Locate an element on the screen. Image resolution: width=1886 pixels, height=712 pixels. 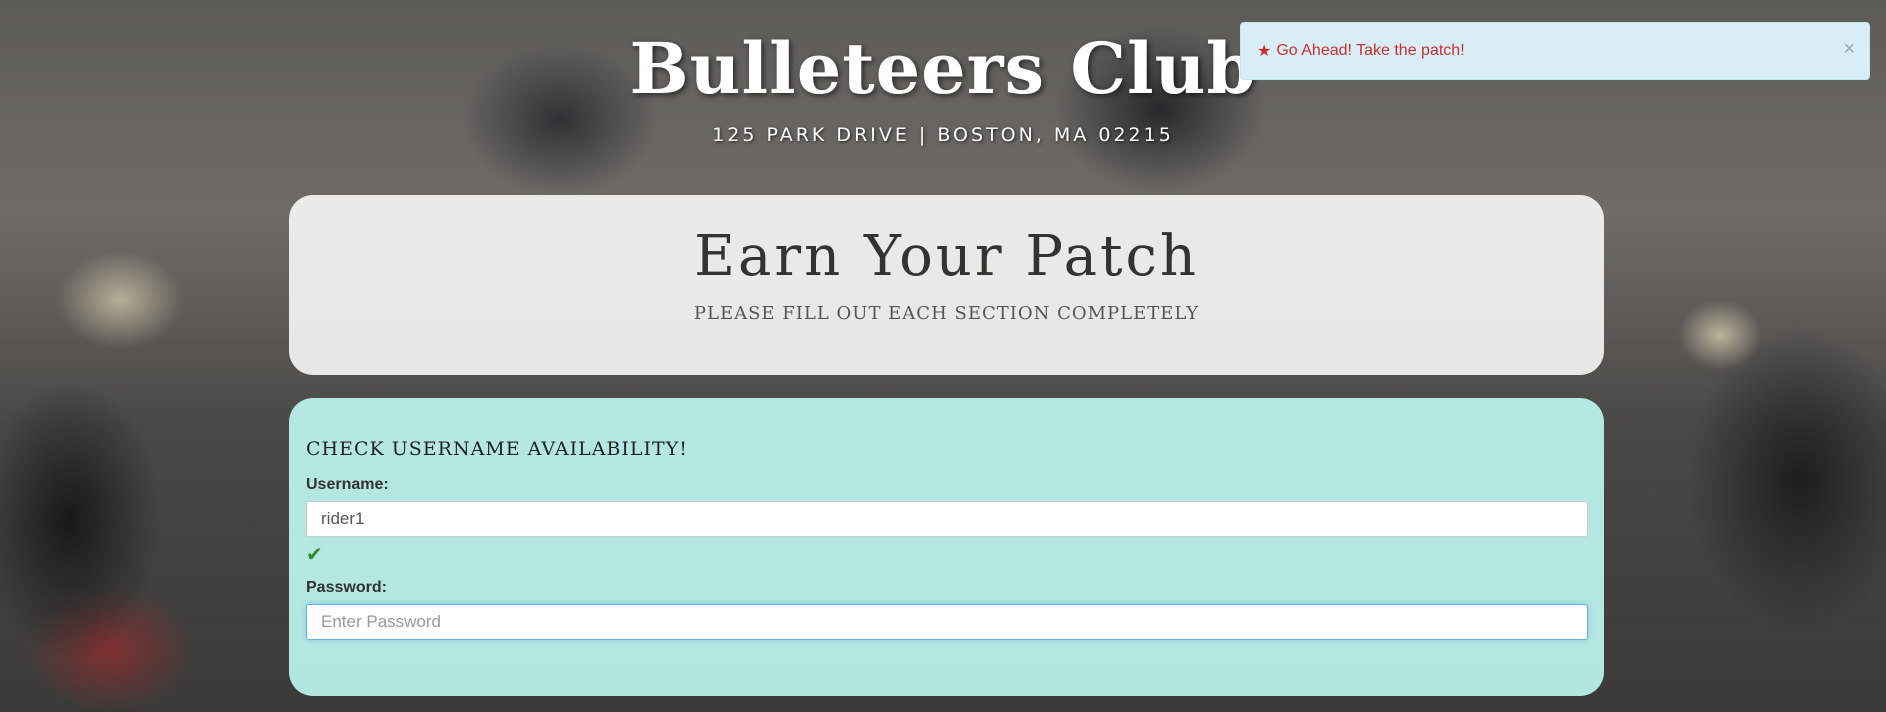
password-input is located at coordinates (947, 622).